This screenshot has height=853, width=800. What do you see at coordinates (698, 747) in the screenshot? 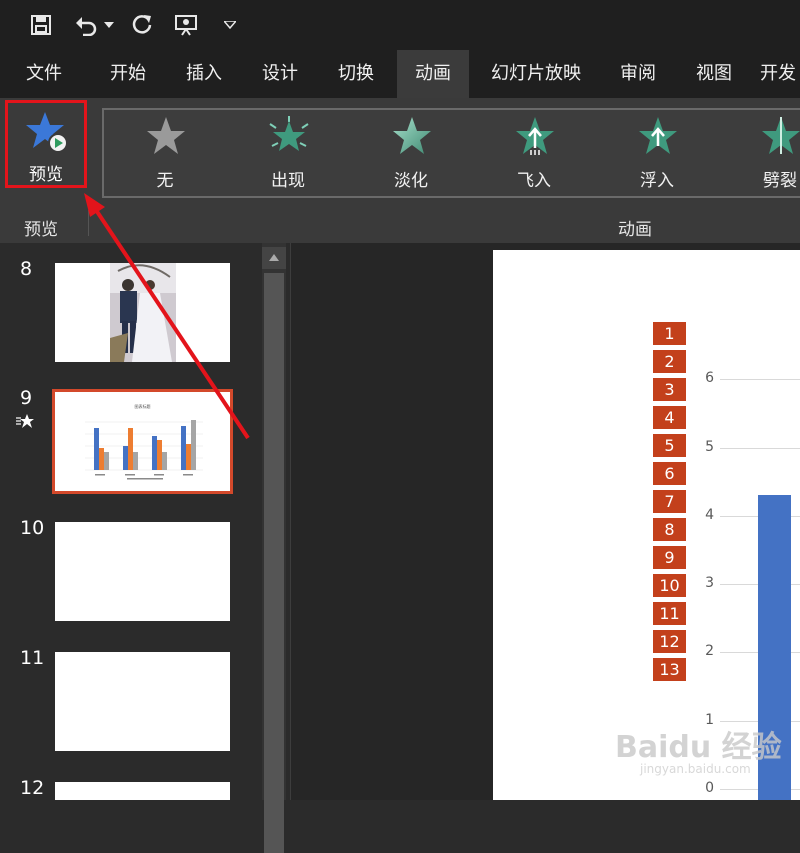
I see `watermark-brand: Baidu 经验` at bounding box center [698, 747].